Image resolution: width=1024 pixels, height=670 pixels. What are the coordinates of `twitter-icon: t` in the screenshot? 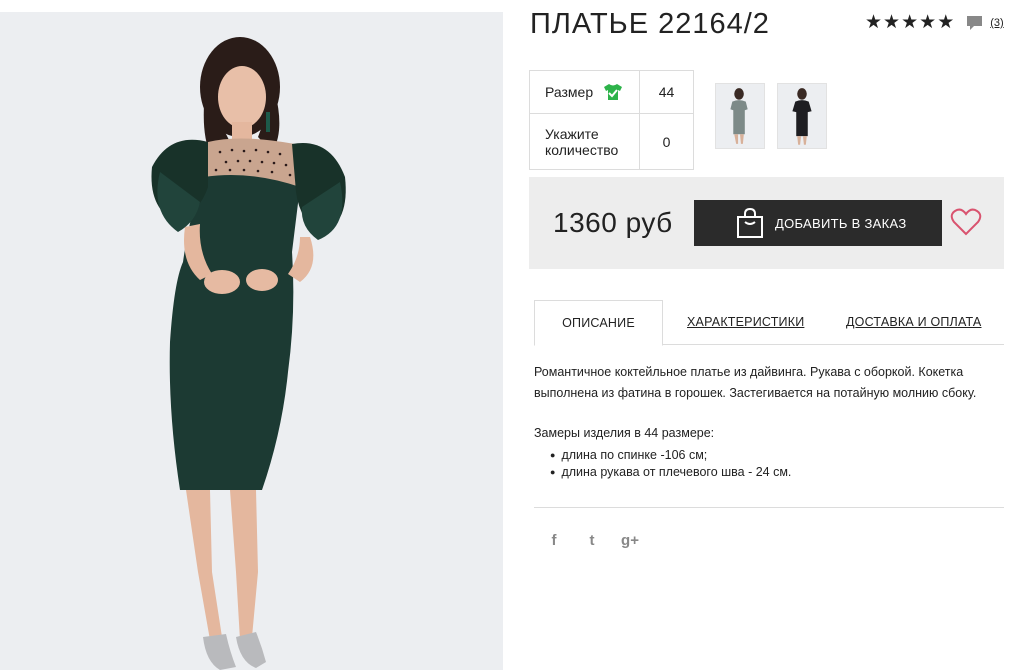 It's located at (592, 540).